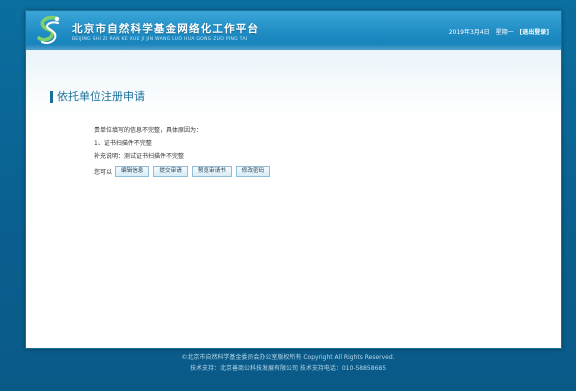  I want to click on current-weekday: 星期一, so click(504, 32).